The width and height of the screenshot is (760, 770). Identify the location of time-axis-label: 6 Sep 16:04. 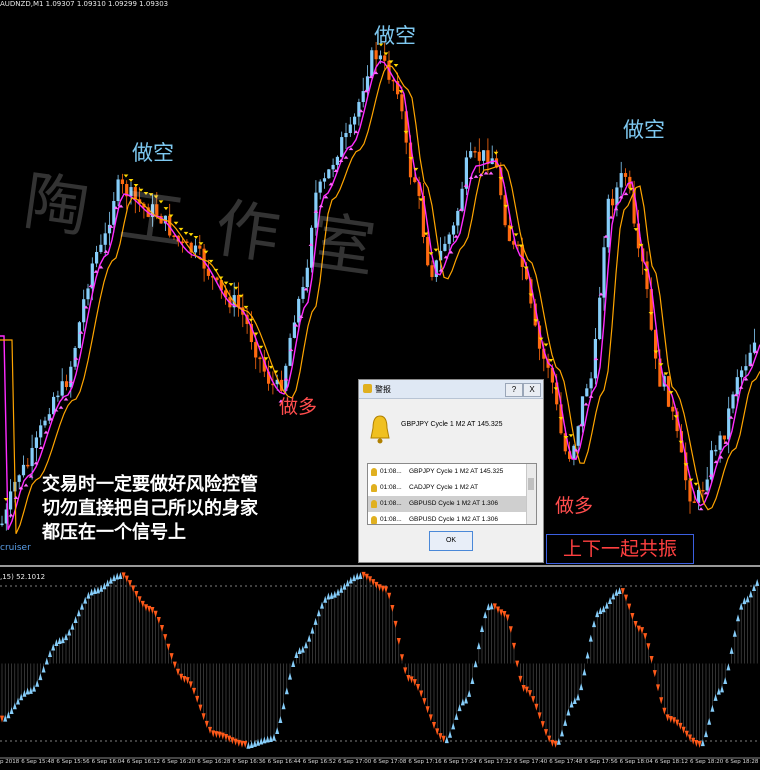
(108, 762).